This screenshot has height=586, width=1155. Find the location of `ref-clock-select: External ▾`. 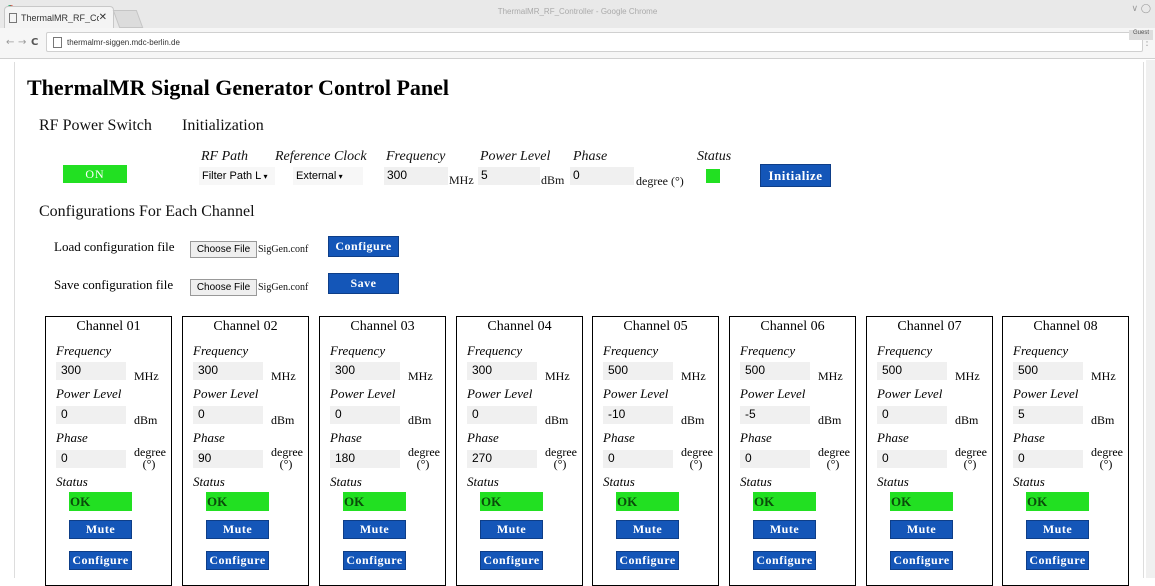

ref-clock-select: External ▾ is located at coordinates (328, 176).